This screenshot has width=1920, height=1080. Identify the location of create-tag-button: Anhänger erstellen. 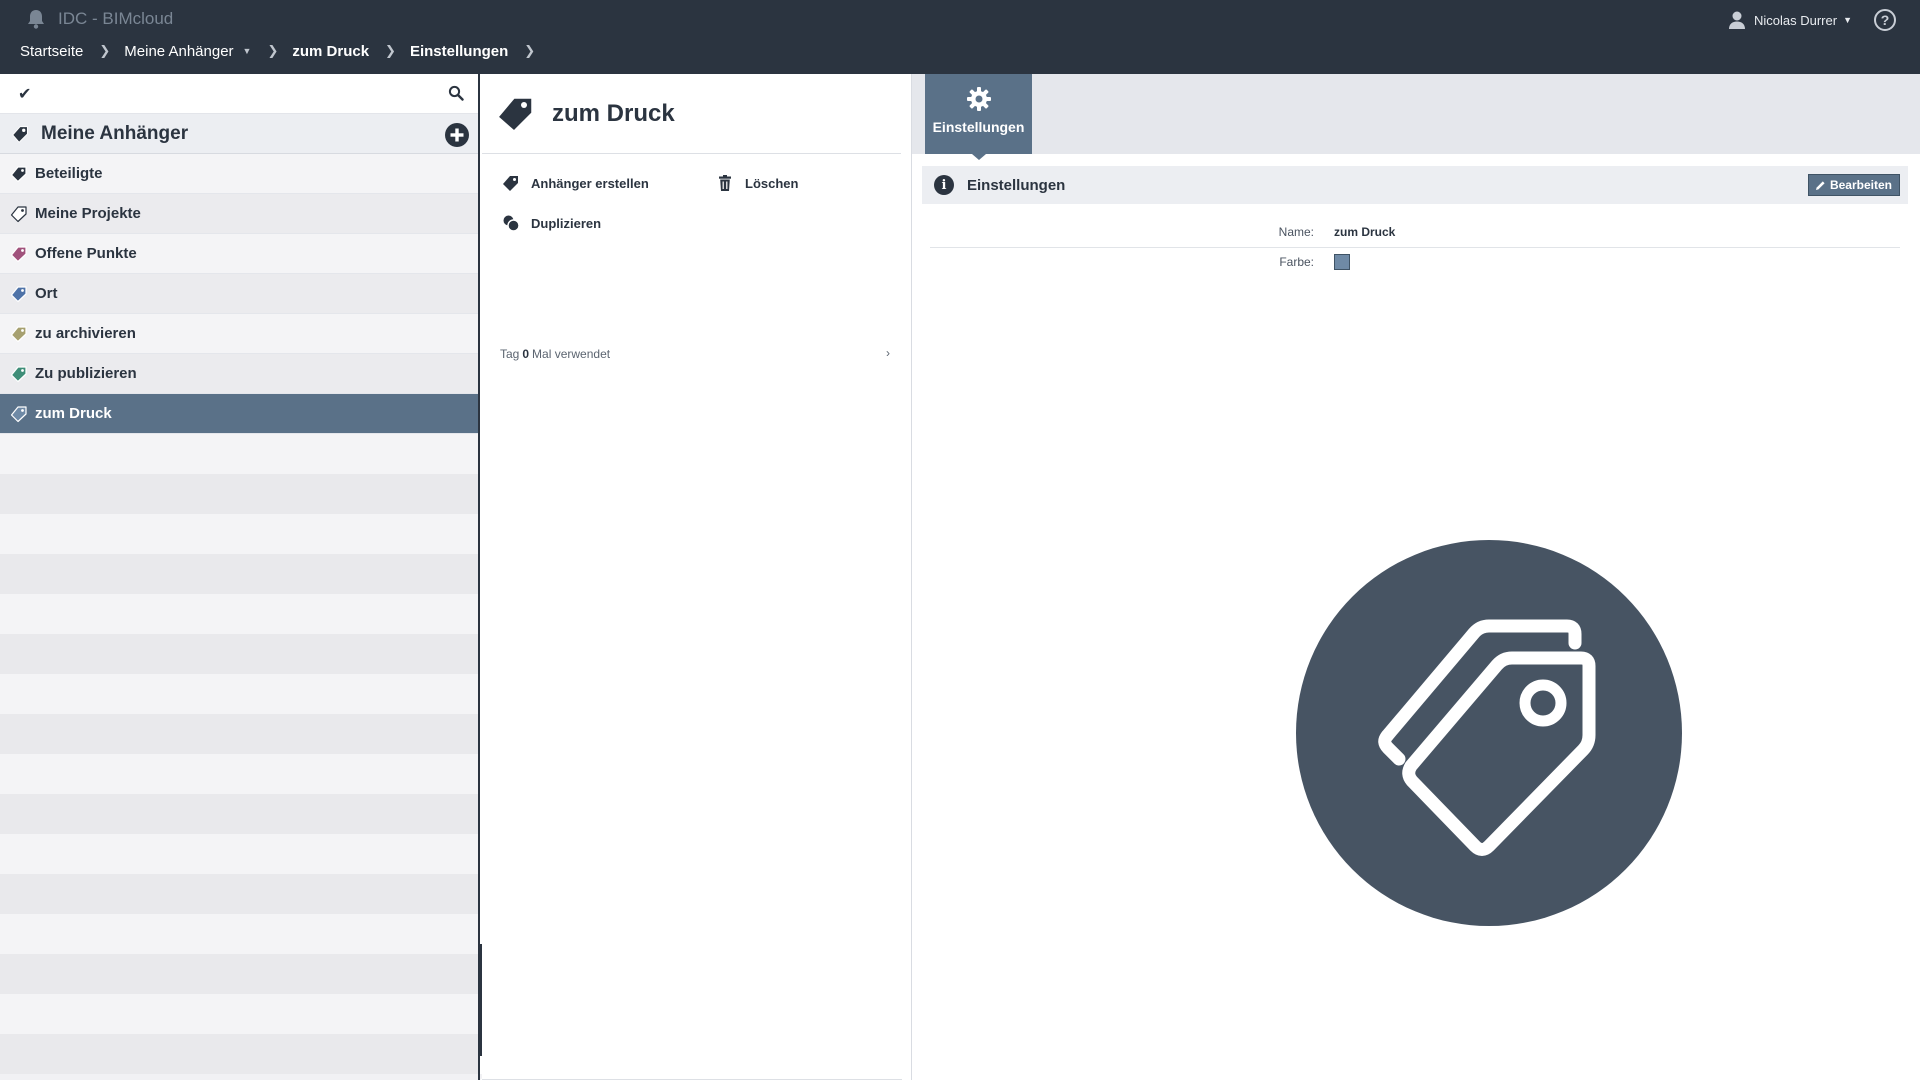
(575, 183).